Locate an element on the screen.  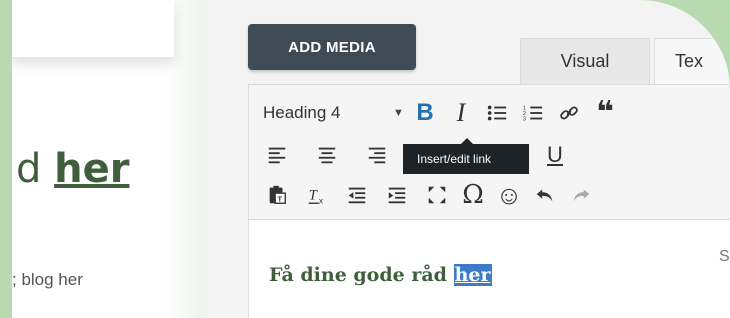
align-center-icon is located at coordinates (327, 155).